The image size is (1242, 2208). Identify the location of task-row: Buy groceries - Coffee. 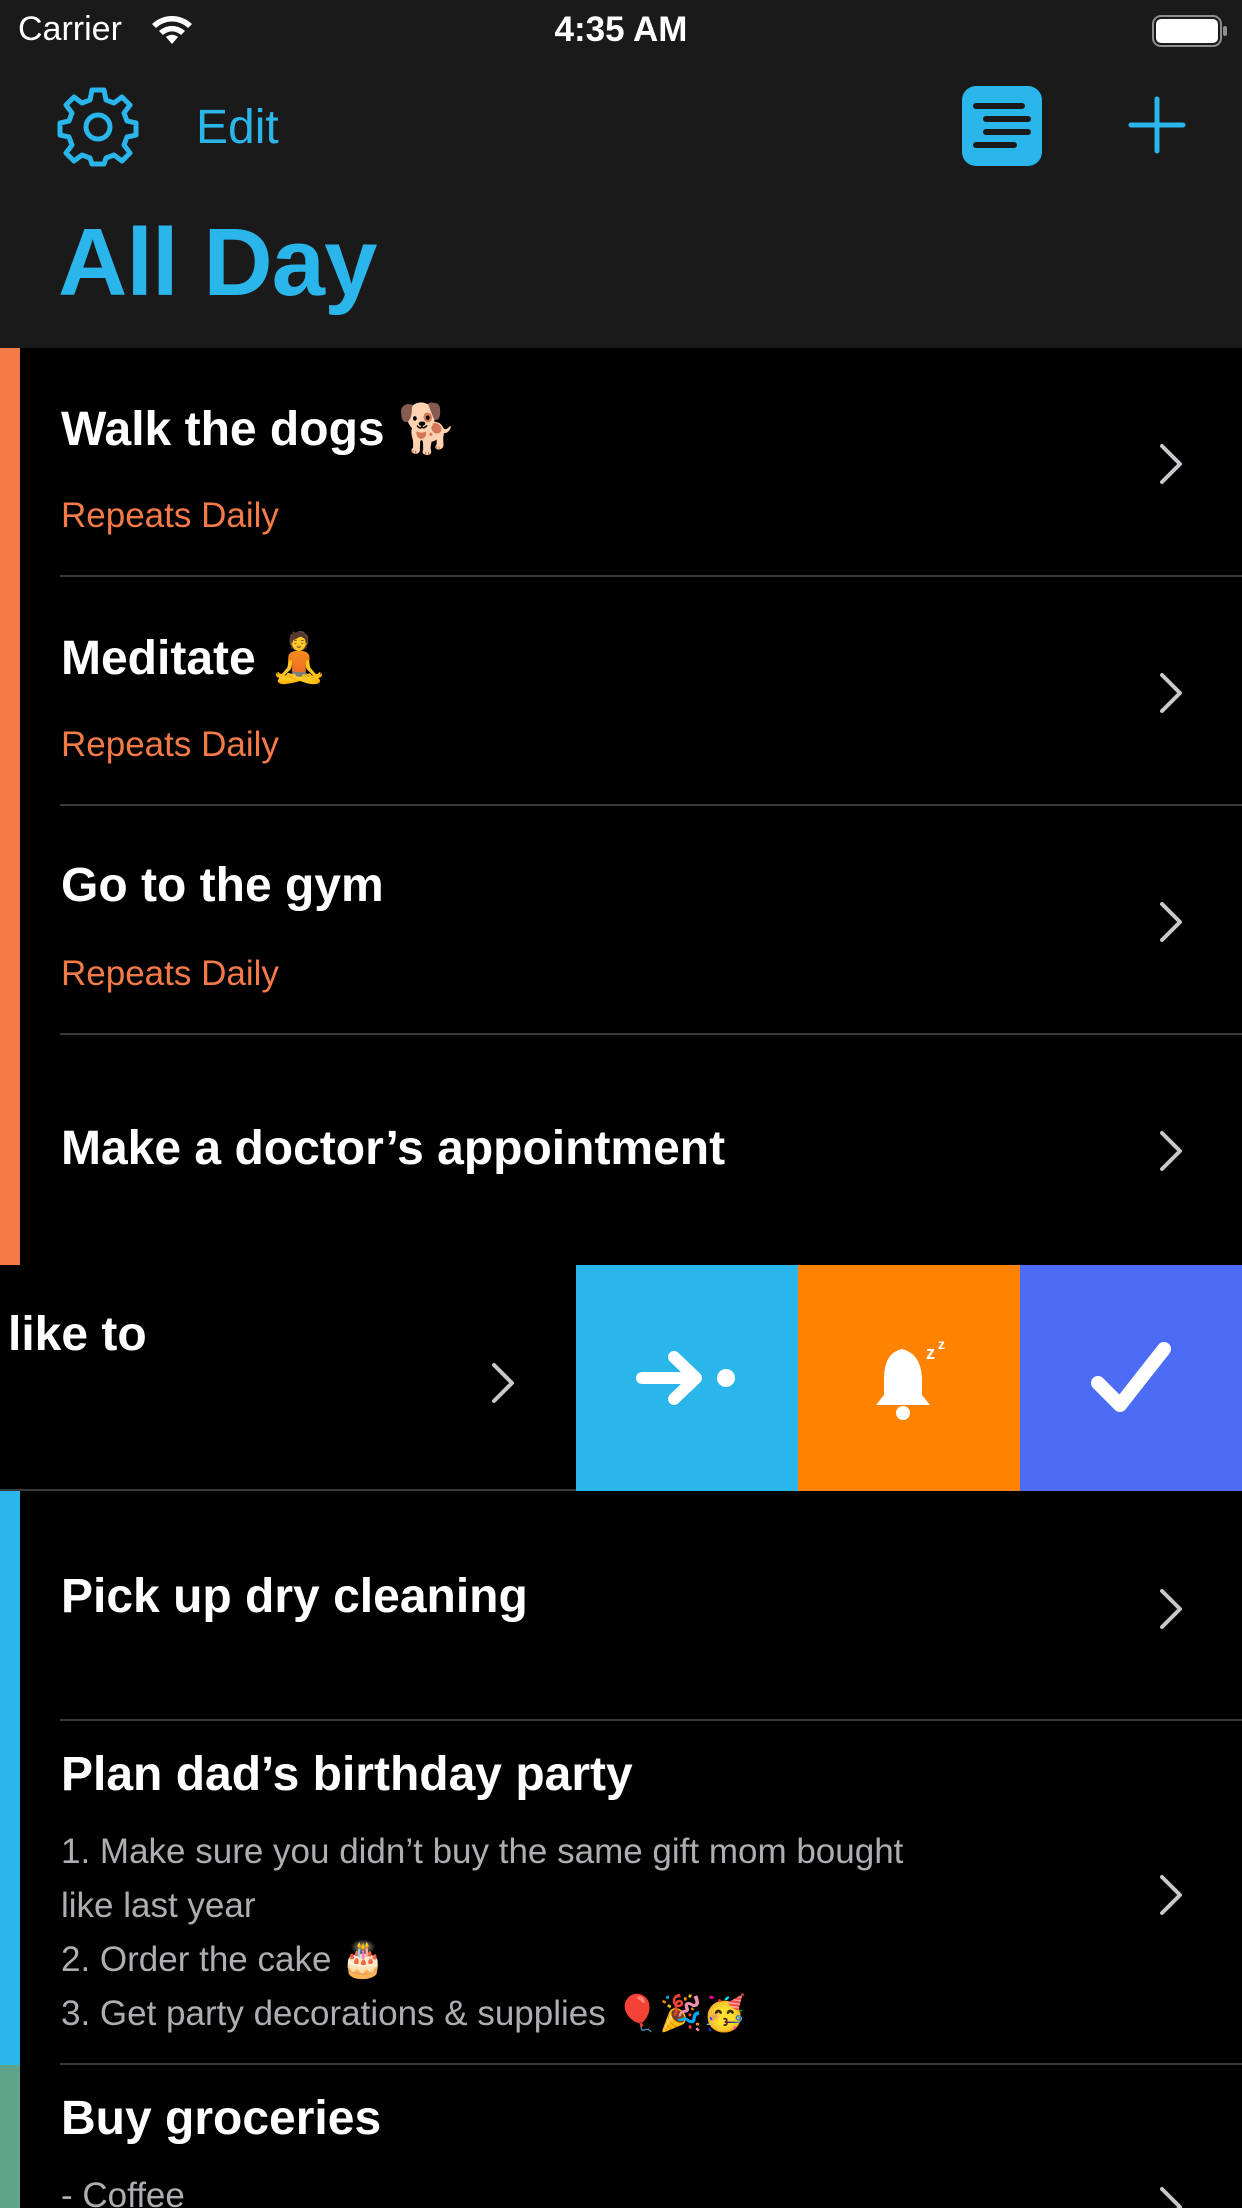
(621, 2136).